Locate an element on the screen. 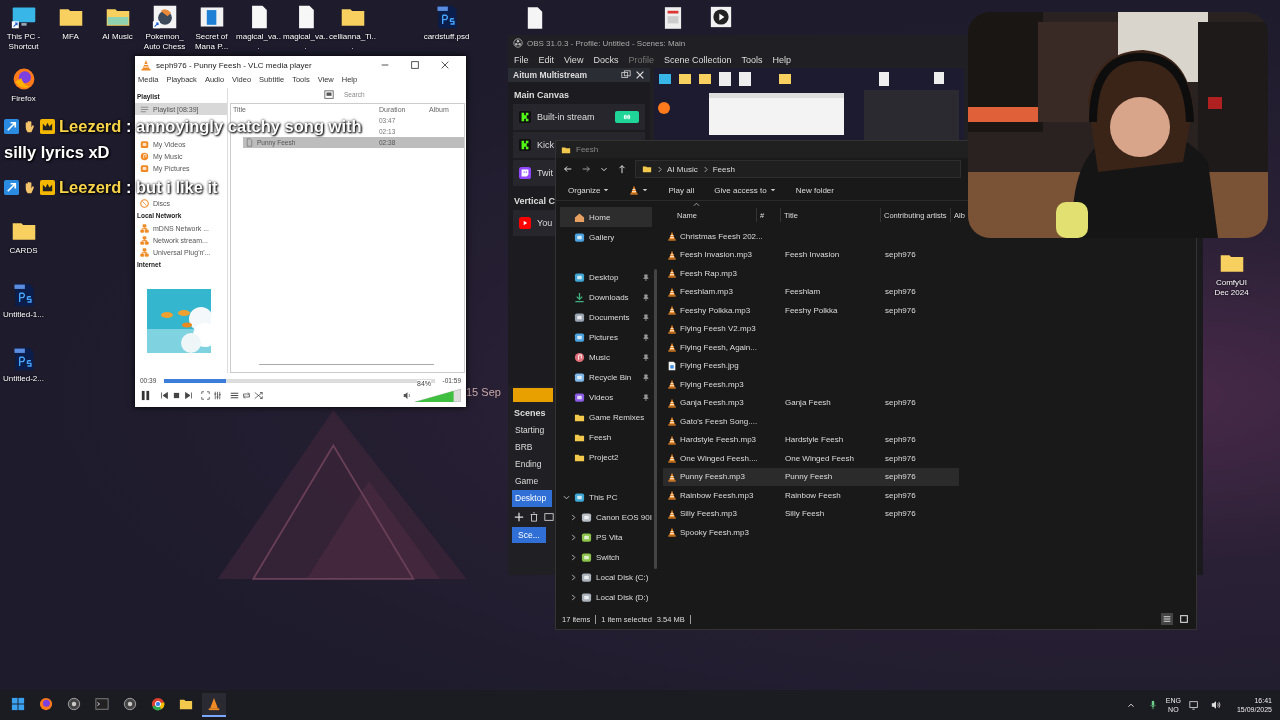  forward-icon is located at coordinates (586, 169).